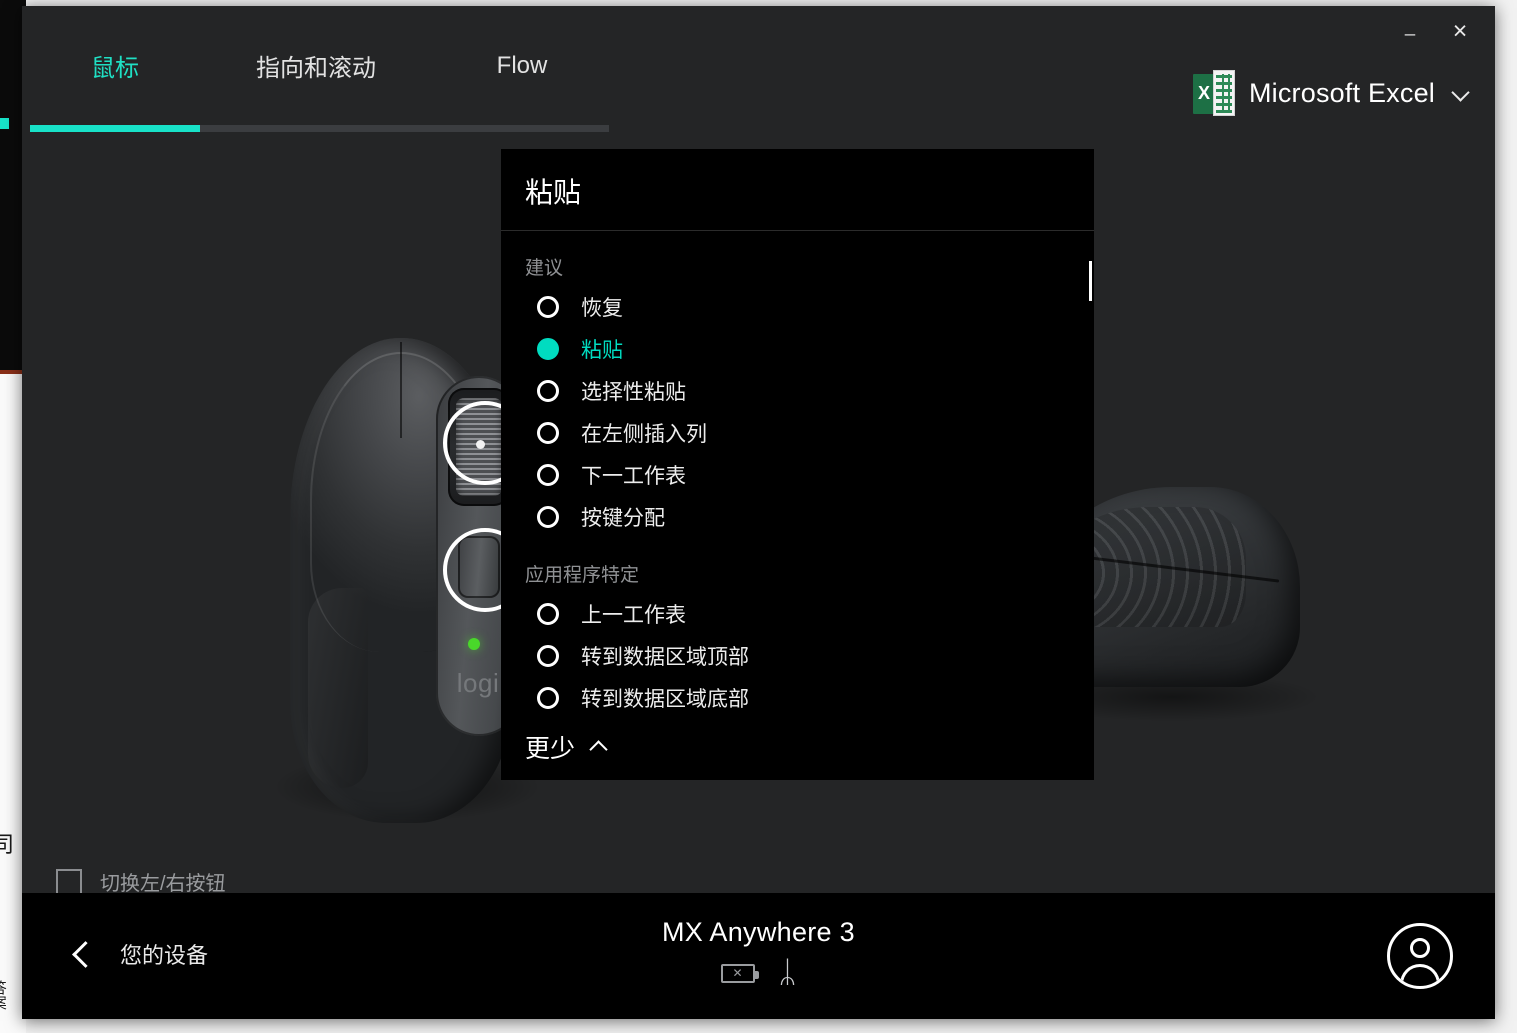 The width and height of the screenshot is (1517, 1033). I want to click on bottom-status-bar: 您的设备 MX Anywhere 3 ✕ ᛦ, so click(758, 956).